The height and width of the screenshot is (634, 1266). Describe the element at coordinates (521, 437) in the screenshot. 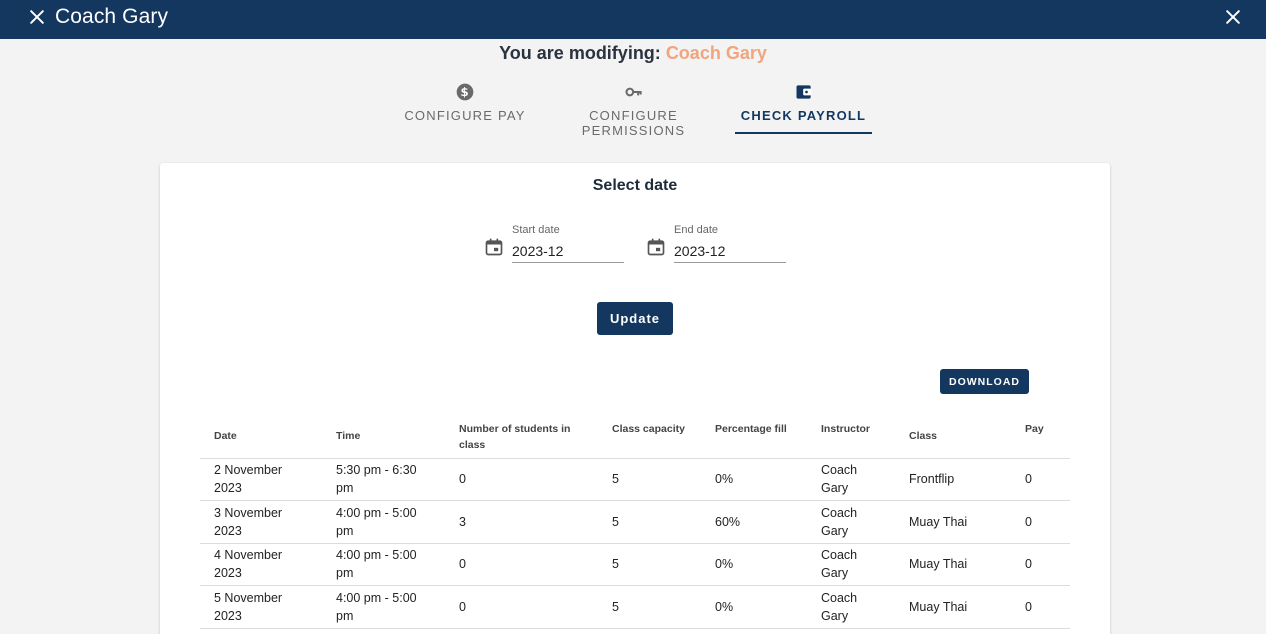

I see `column-header: Number of students in class` at that location.